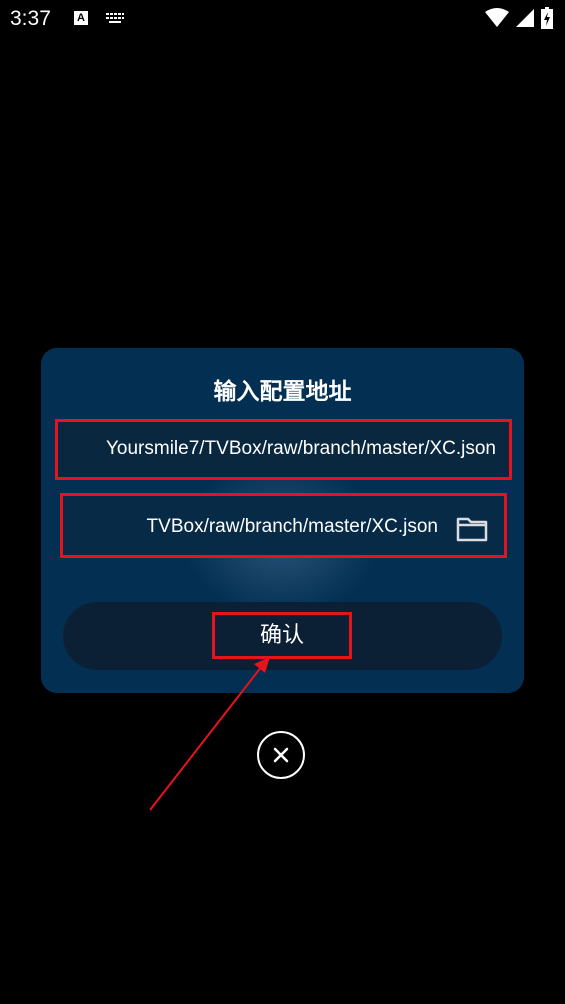 This screenshot has height=1004, width=565. I want to click on status-right-icons, so click(519, 18).